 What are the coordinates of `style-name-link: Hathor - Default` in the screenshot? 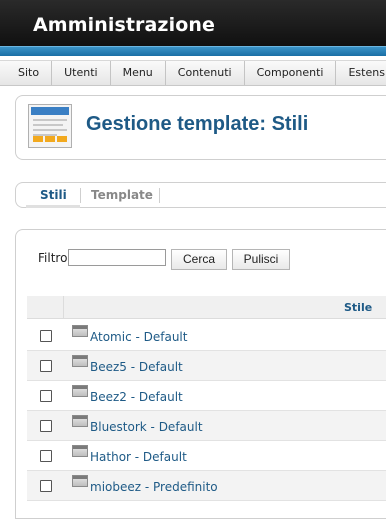 It's located at (138, 457).